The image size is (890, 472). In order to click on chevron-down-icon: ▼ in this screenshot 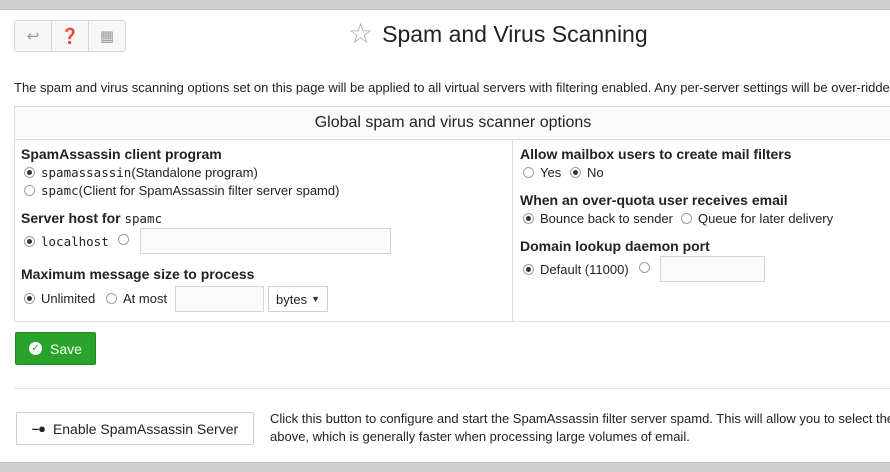, I will do `click(315, 299)`.